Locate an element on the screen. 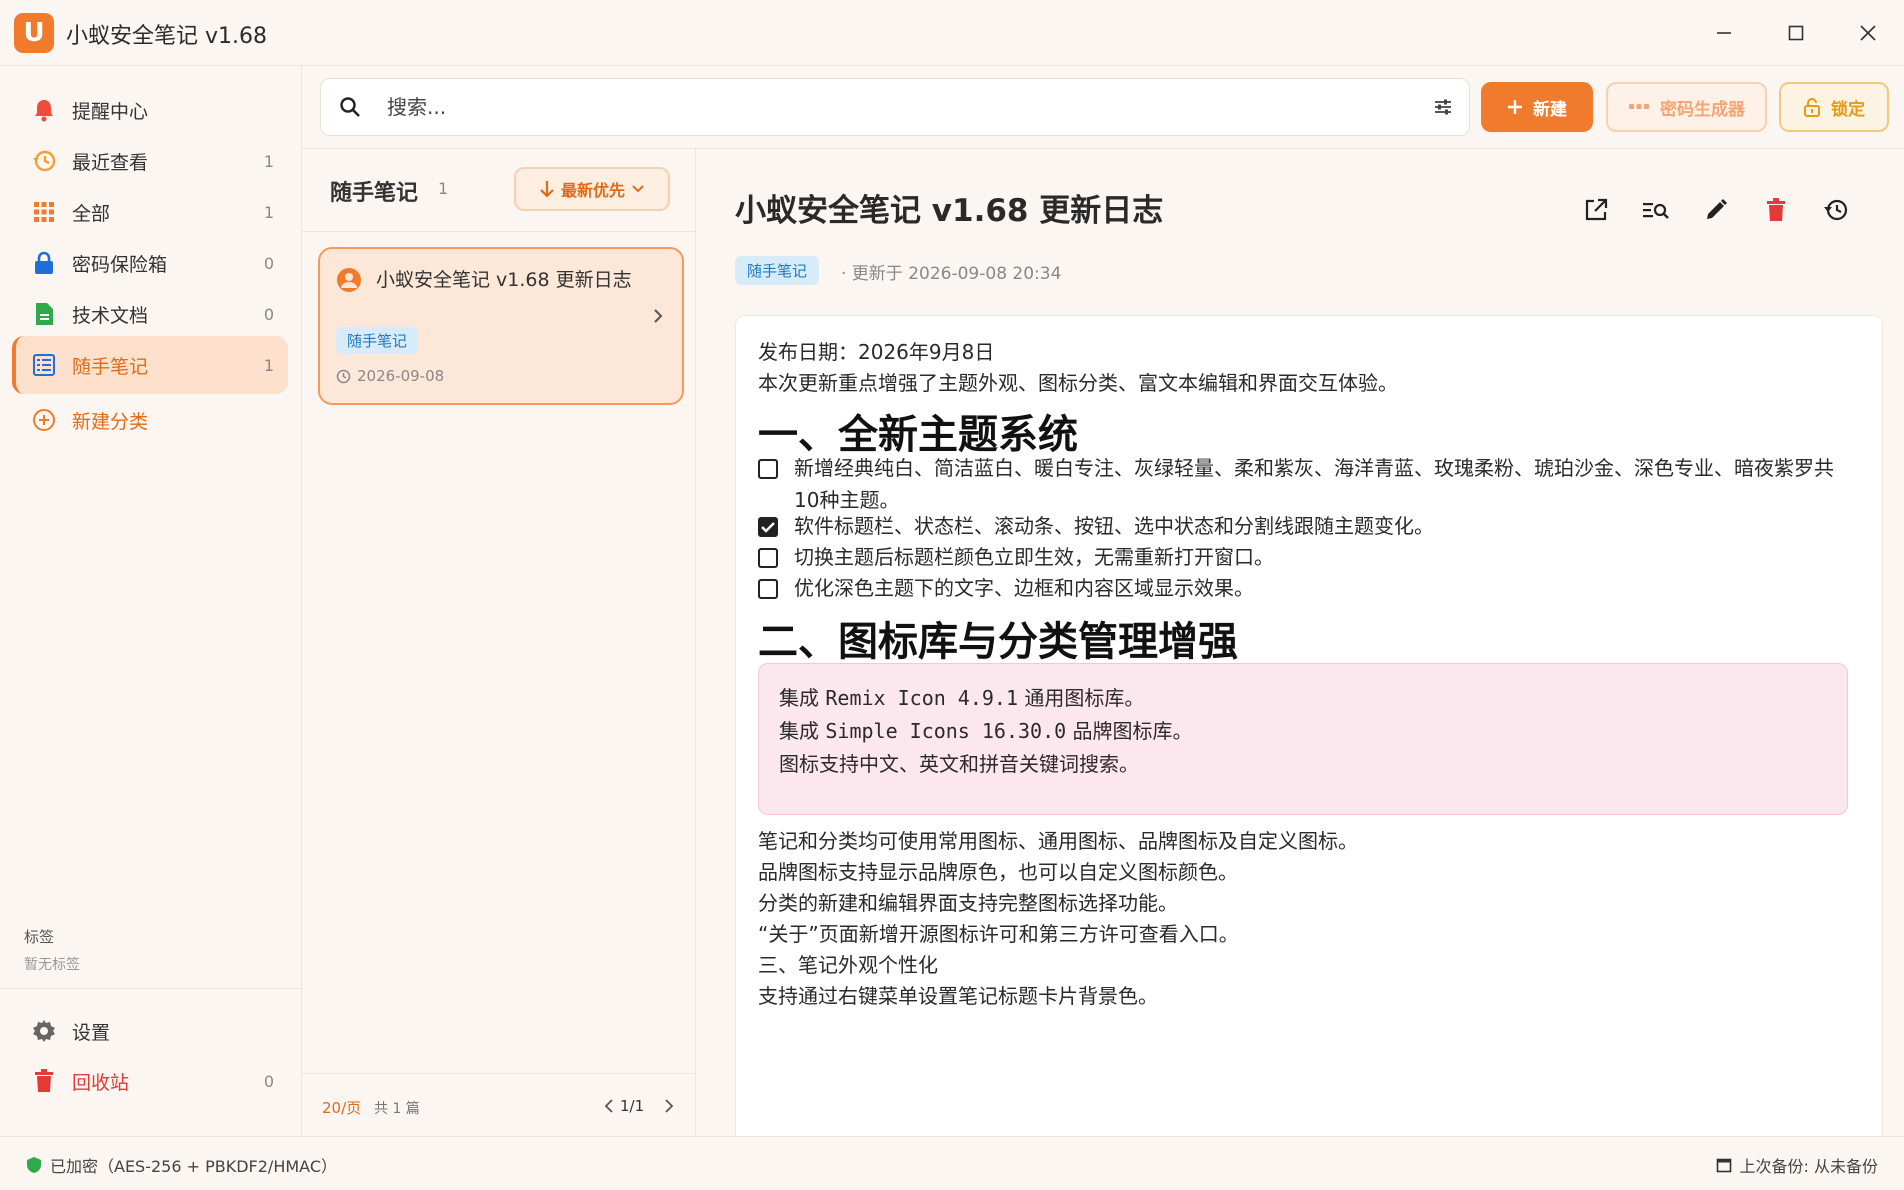  add-circle-icon is located at coordinates (44, 420).